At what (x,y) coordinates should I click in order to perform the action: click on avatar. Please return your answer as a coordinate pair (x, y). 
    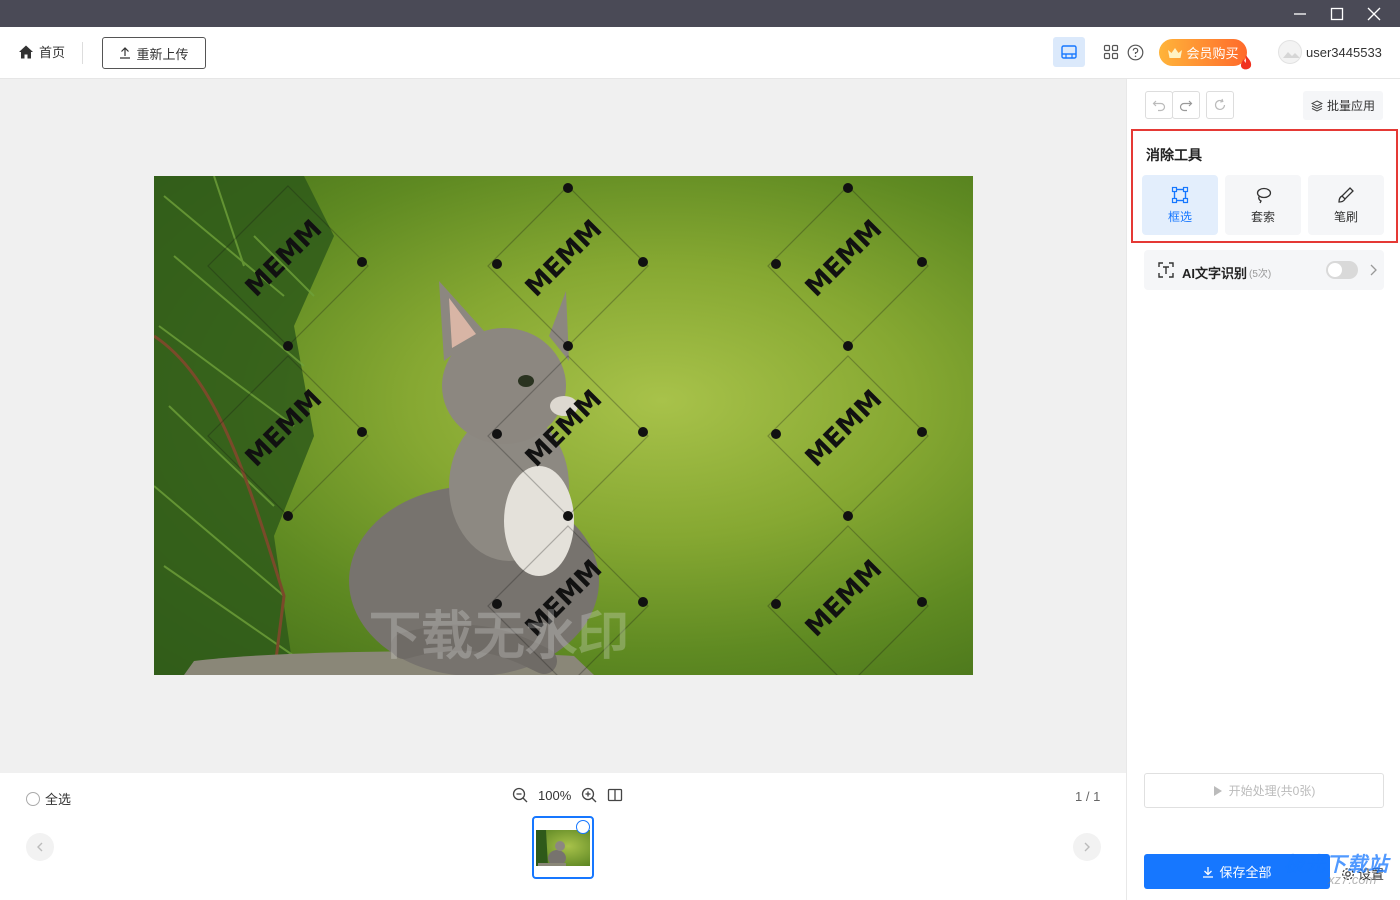
    Looking at the image, I should click on (1290, 52).